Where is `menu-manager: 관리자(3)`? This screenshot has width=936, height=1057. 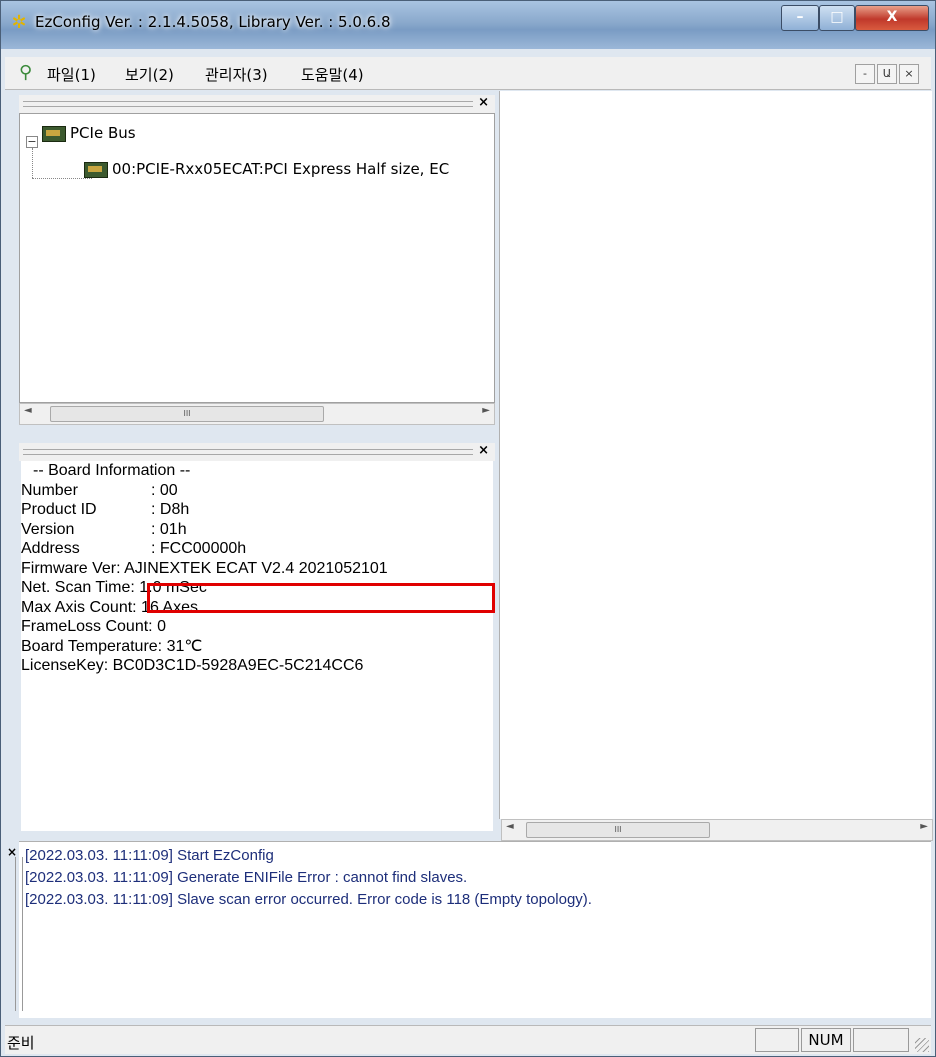
menu-manager: 관리자(3) is located at coordinates (236, 74).